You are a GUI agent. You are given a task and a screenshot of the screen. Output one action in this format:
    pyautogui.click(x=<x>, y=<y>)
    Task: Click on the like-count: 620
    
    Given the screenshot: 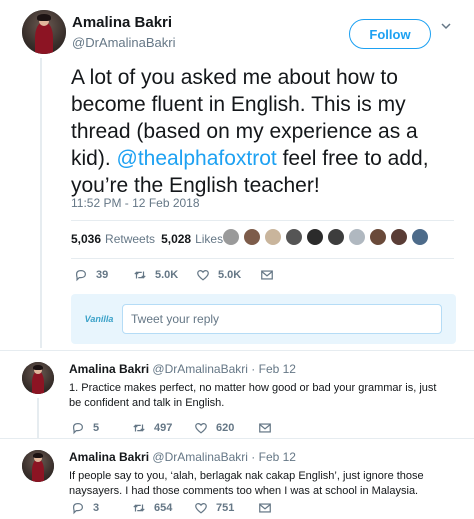 What is the action you would take?
    pyautogui.click(x=225, y=428)
    